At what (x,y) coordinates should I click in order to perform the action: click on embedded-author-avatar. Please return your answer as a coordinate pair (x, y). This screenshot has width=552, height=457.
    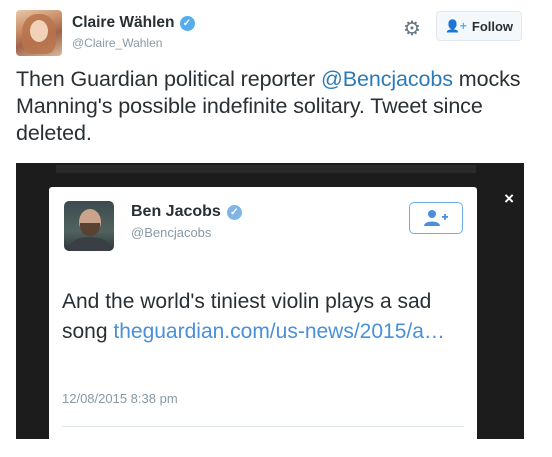
    Looking at the image, I should click on (89, 226).